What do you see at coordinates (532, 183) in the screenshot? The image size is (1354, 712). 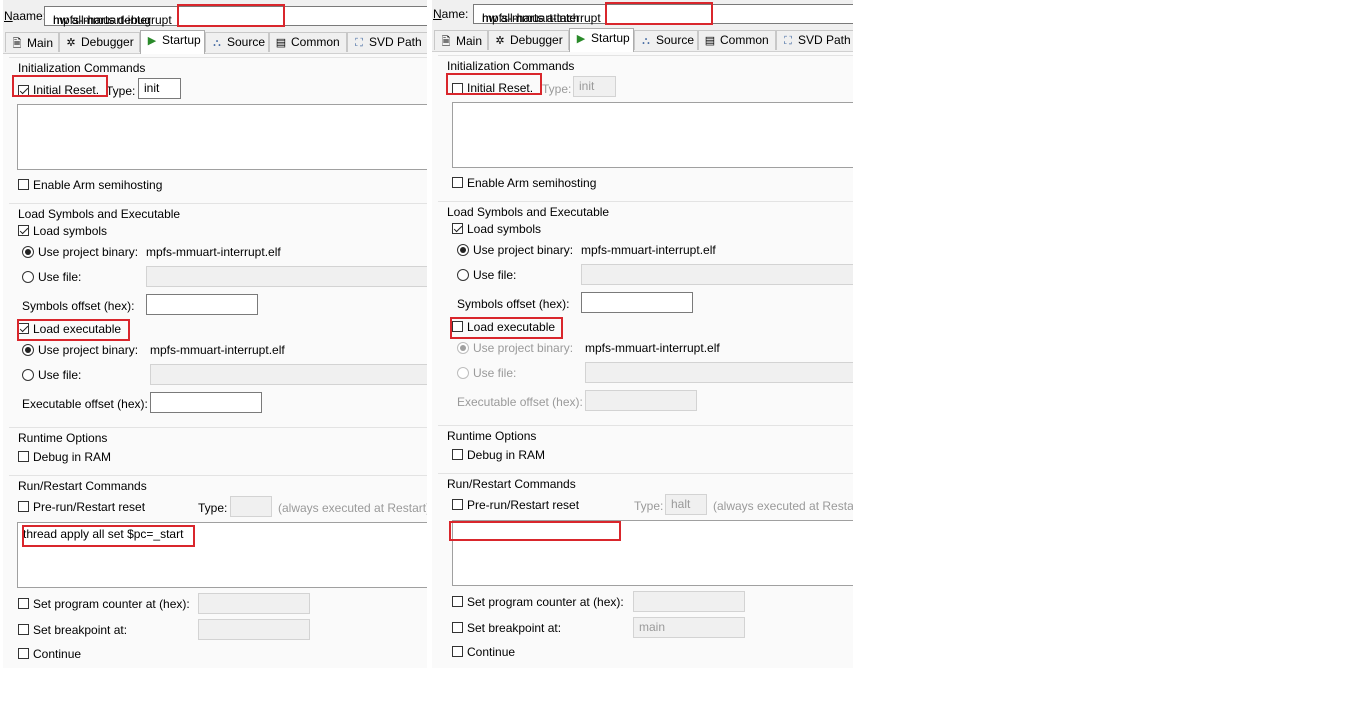 I see `semihosting-label: Enable Arm semihosting` at bounding box center [532, 183].